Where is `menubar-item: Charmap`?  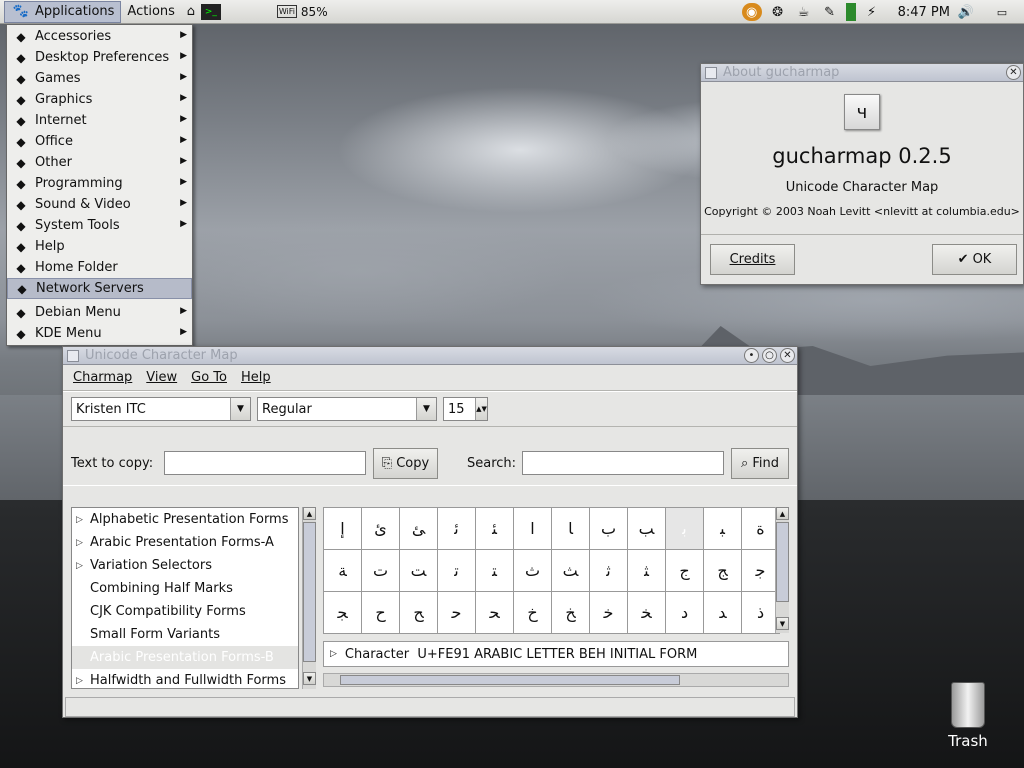 menubar-item: Charmap is located at coordinates (102, 377).